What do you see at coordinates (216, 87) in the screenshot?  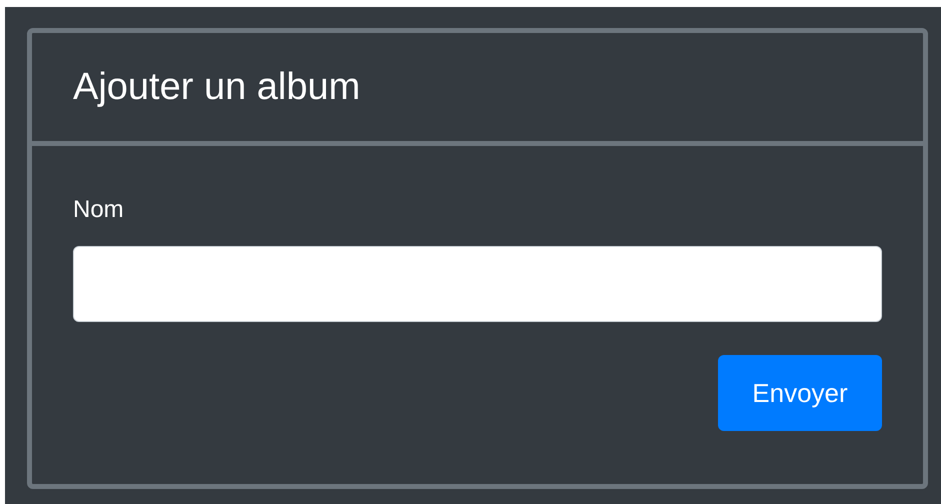 I see `card-title: Ajouter un album` at bounding box center [216, 87].